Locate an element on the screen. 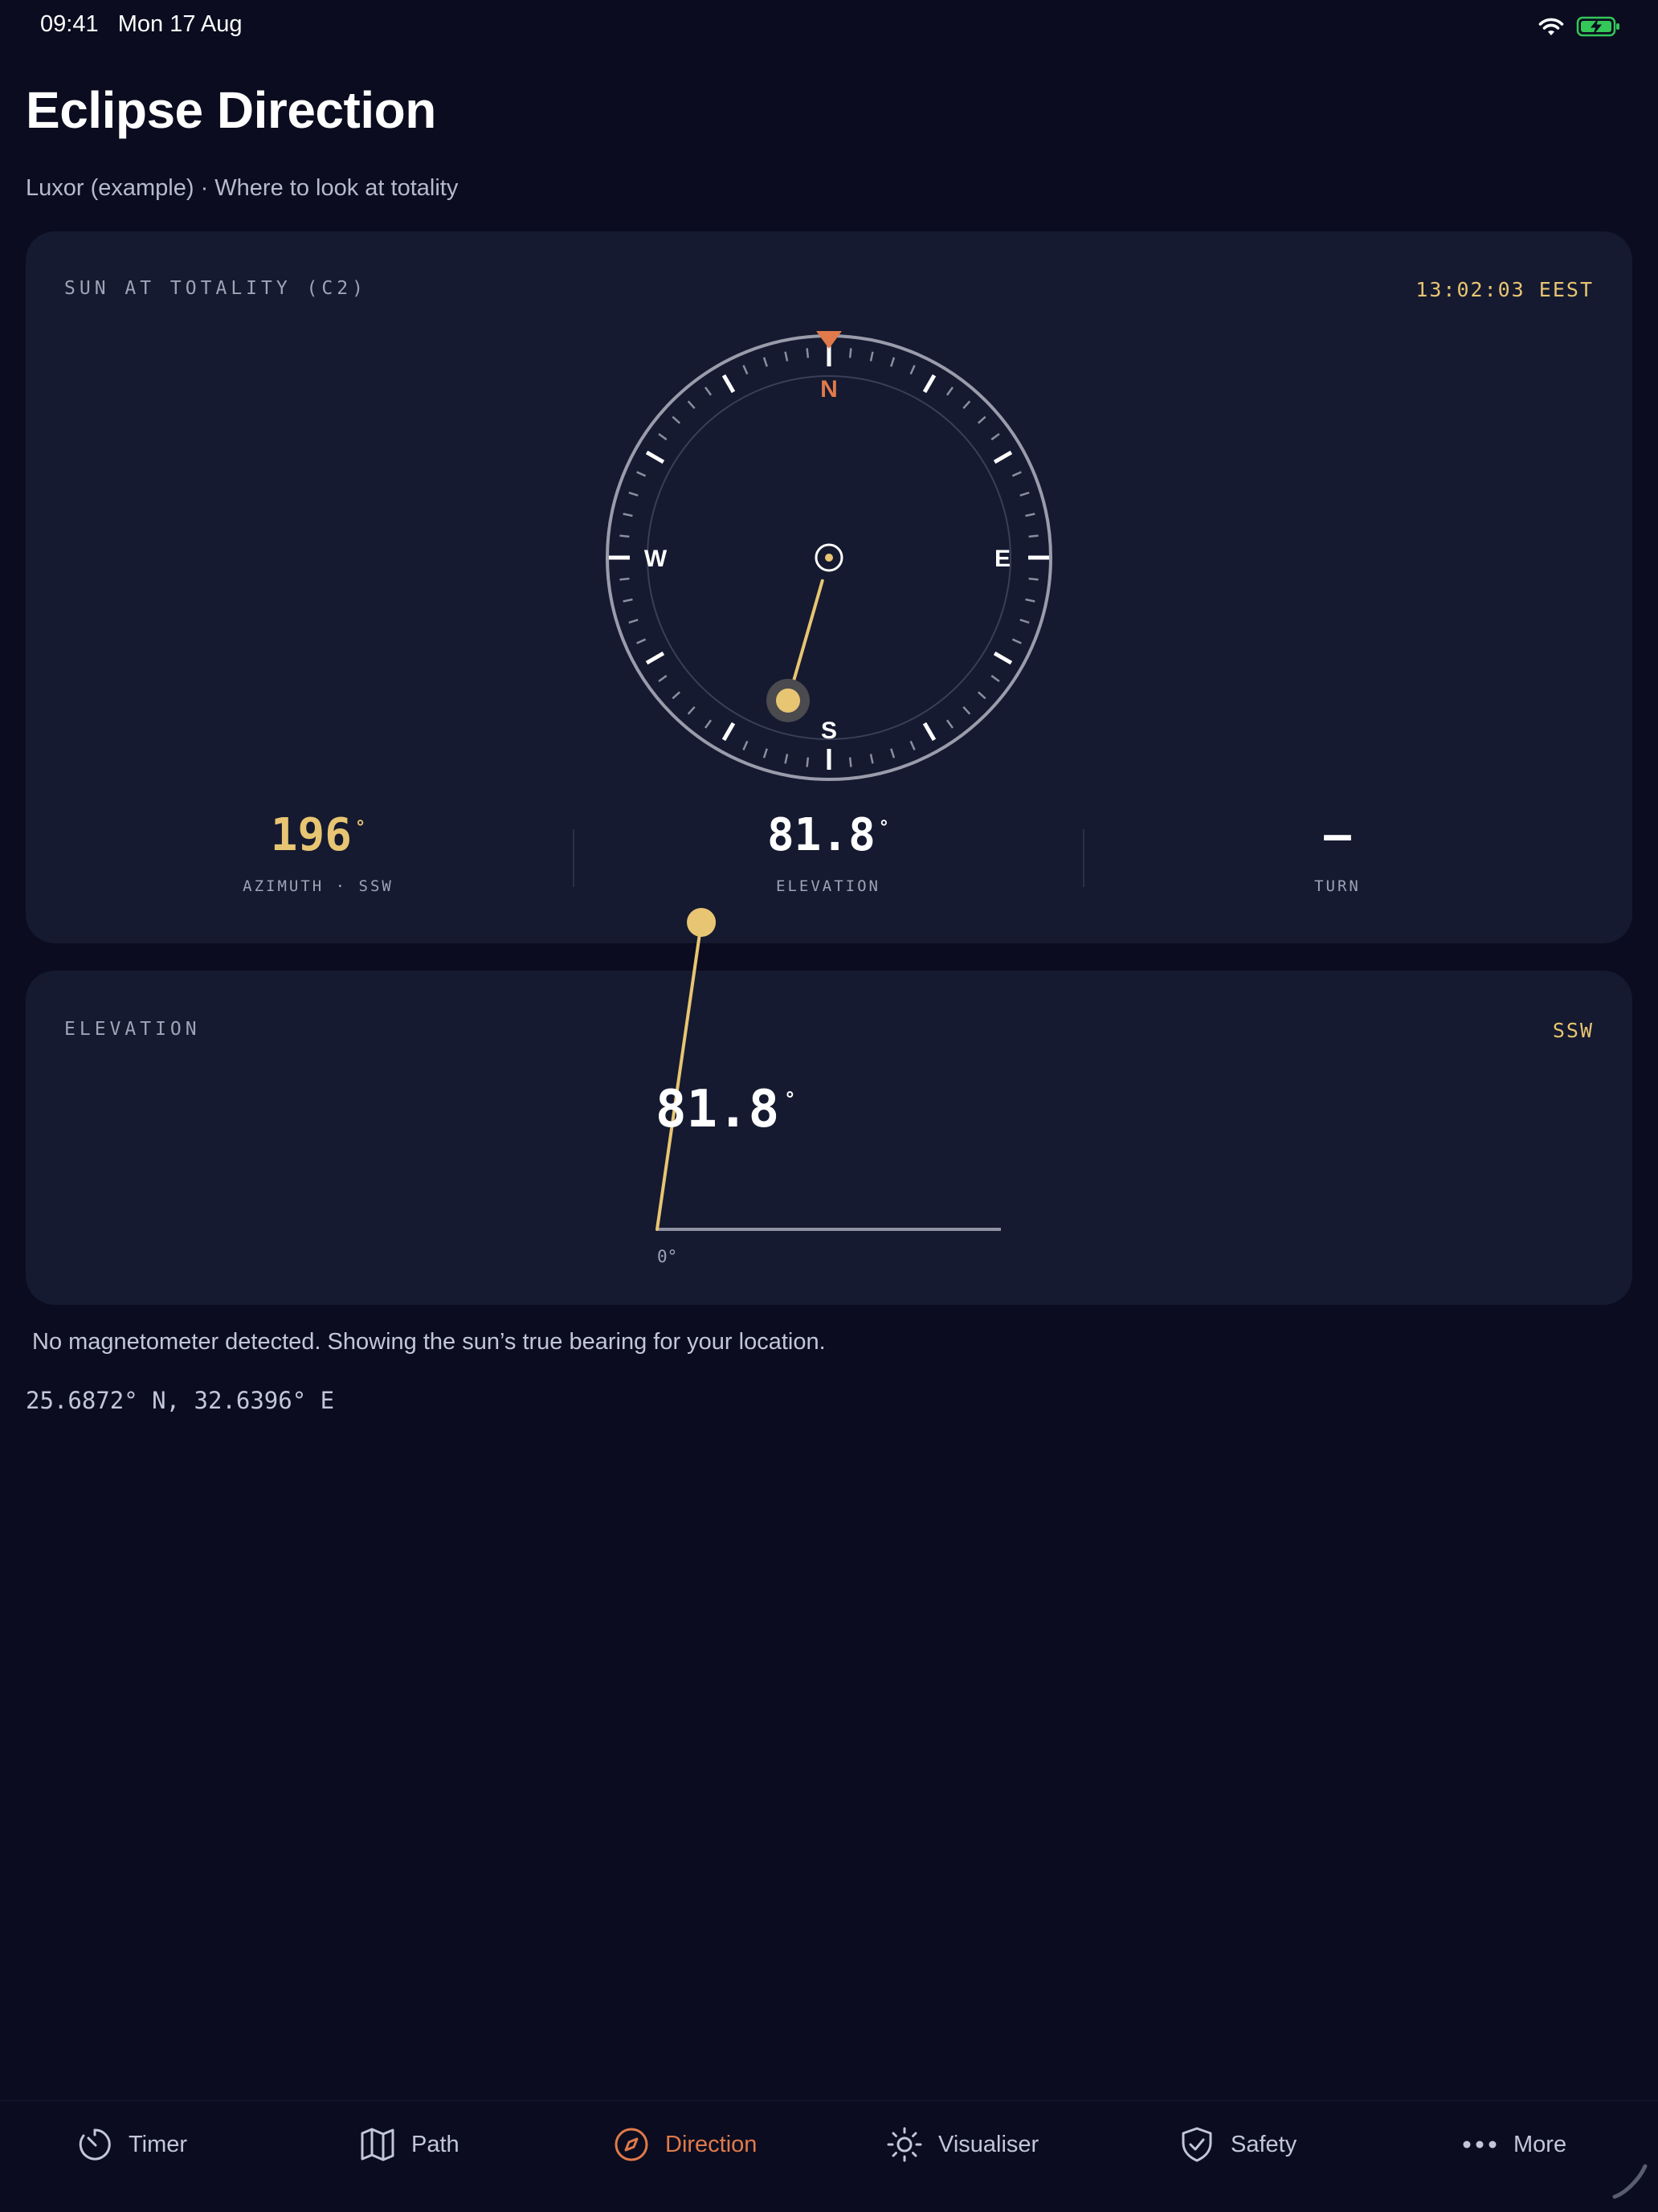 The image size is (1658, 2212). elevation-big-wrap: 81.8 ° is located at coordinates (725, 1109).